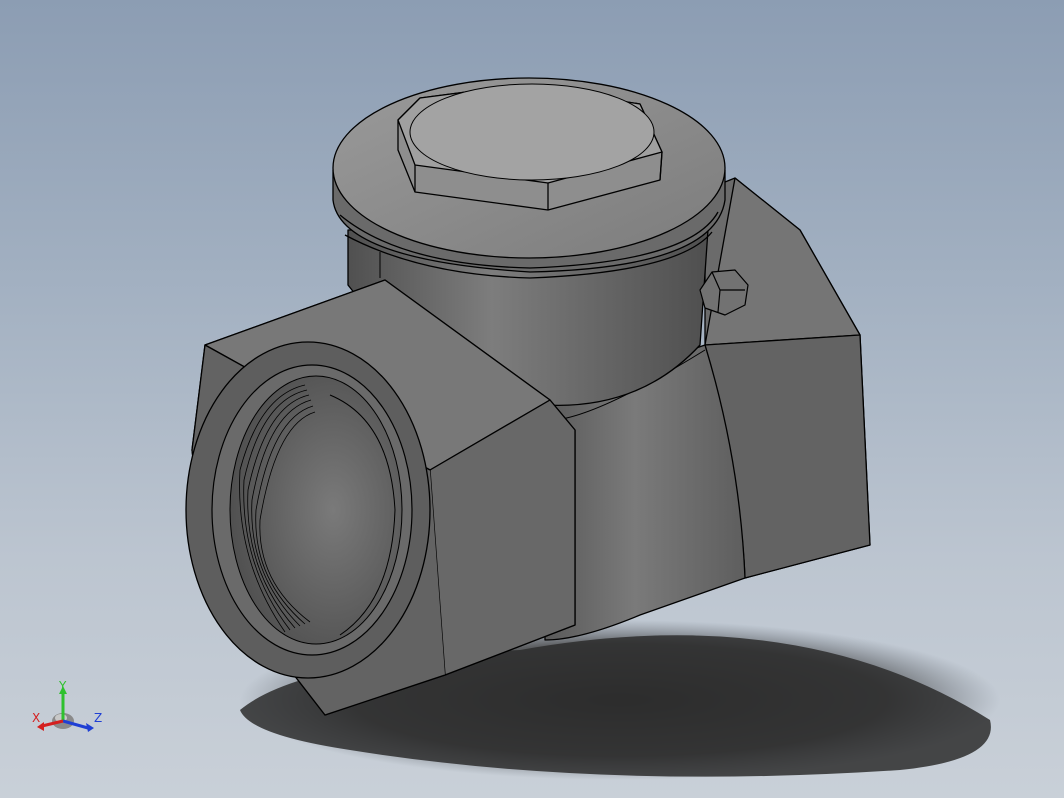 The image size is (1064, 798). Describe the element at coordinates (62, 686) in the screenshot. I see `y-axis-label: Y` at that location.